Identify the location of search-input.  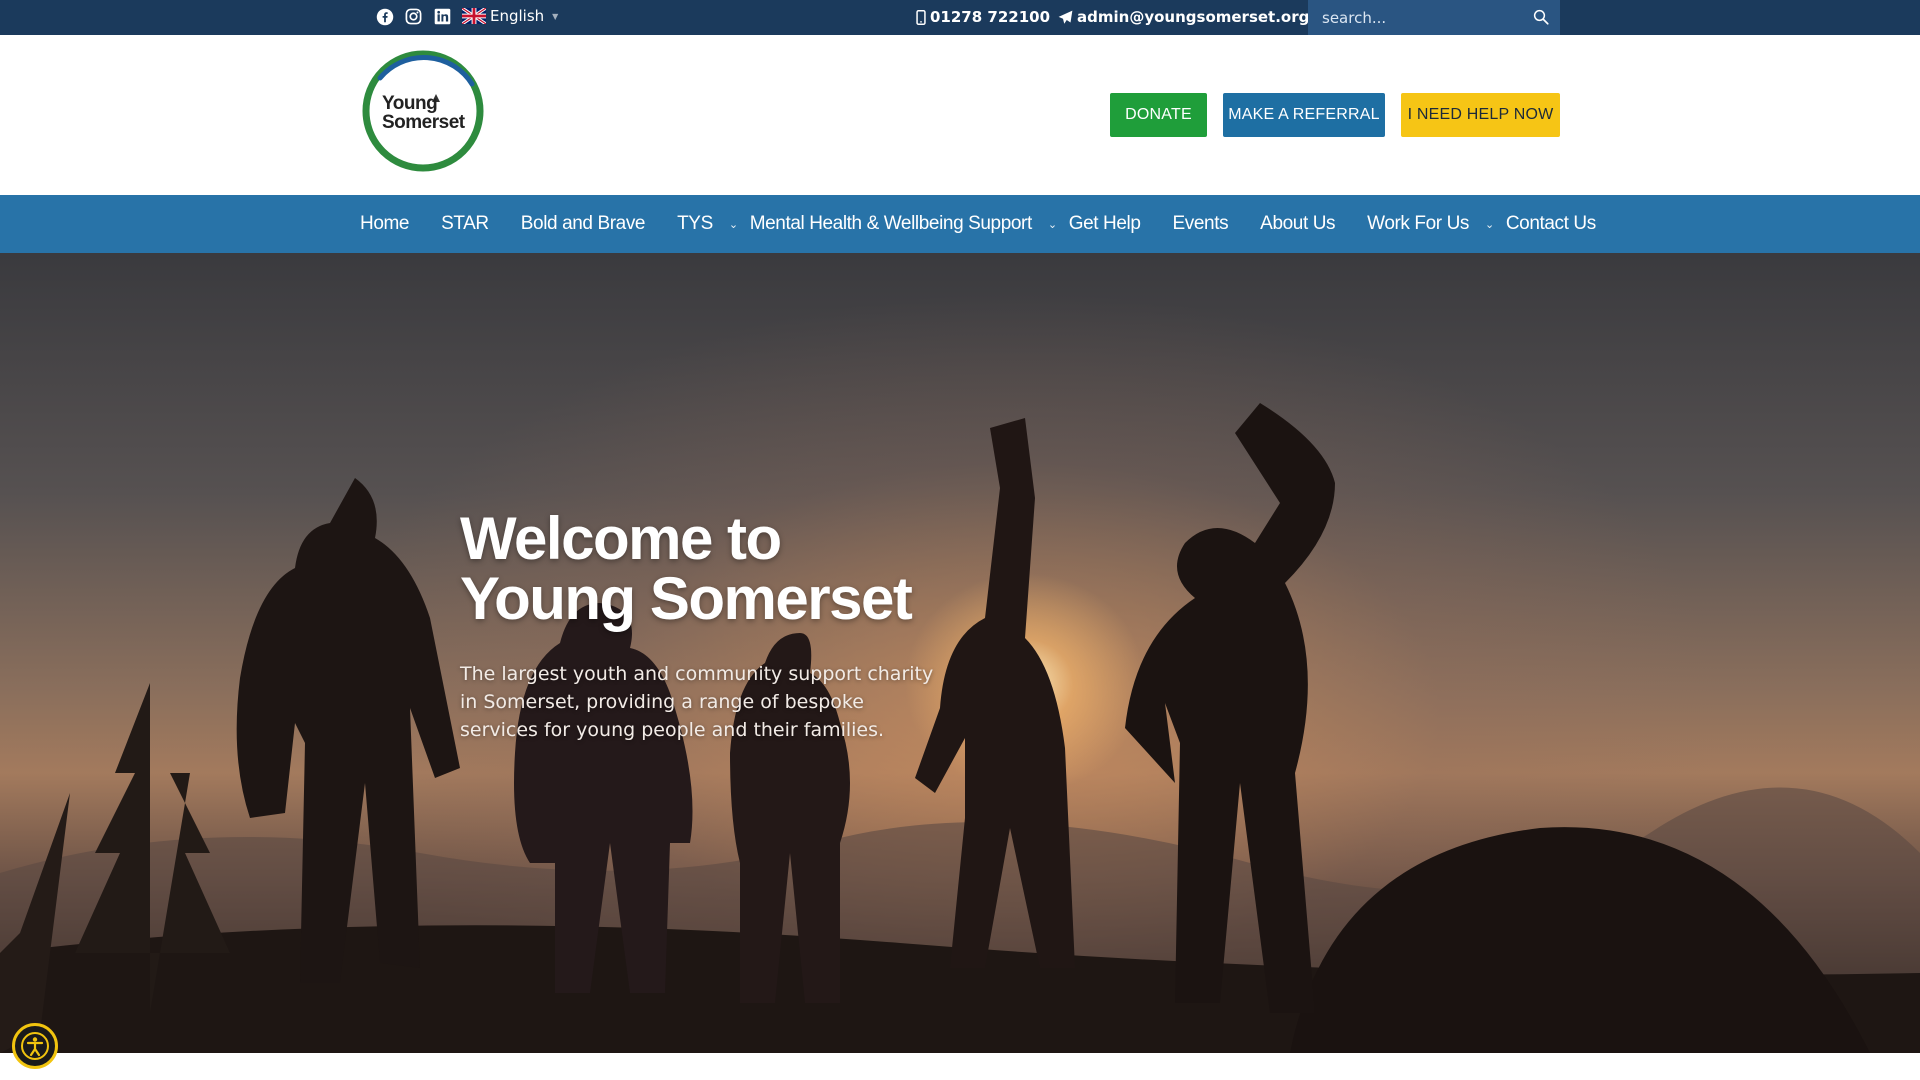
(1413, 17).